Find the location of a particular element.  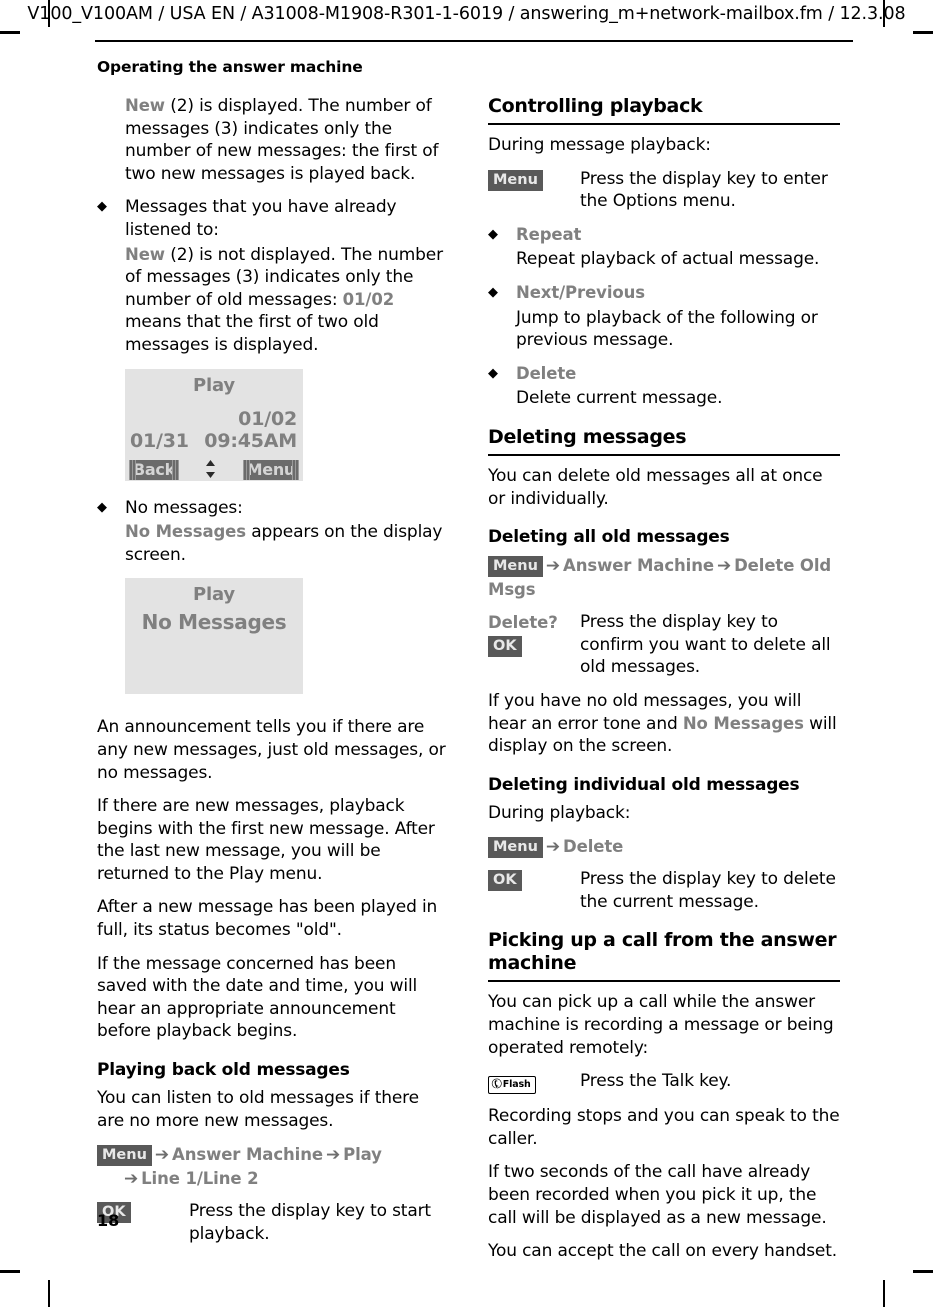

display-time: 09:45AM is located at coordinates (250, 440).